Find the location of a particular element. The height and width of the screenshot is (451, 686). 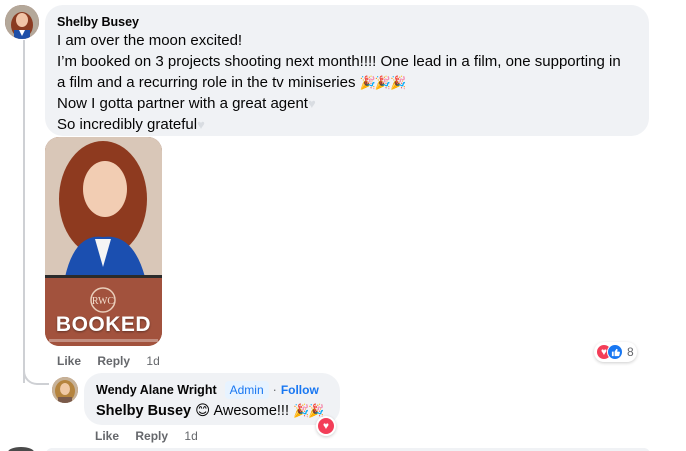

comment-text: Now I gotta partner with a great agent is located at coordinates (182, 103).